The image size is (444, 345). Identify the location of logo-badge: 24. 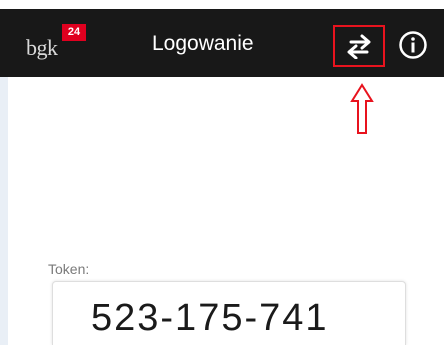
(74, 32).